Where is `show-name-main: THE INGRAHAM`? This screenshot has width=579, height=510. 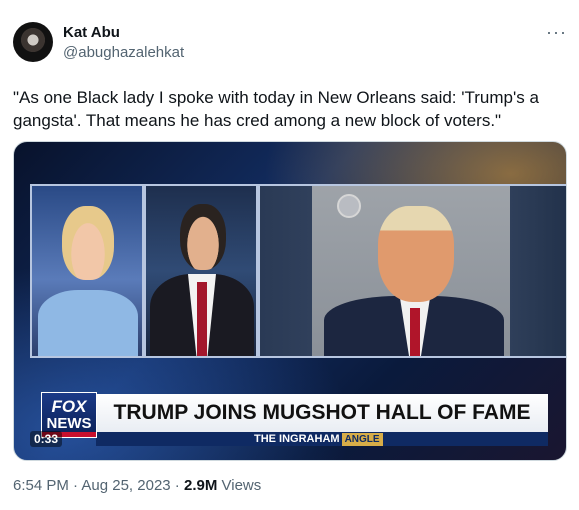
show-name-main: THE INGRAHAM is located at coordinates (297, 439).